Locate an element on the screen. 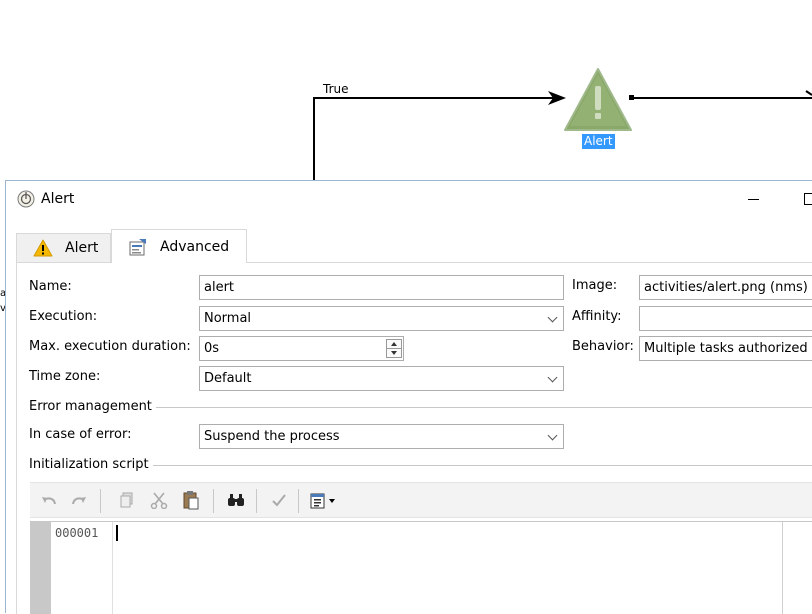 This screenshot has width=812, height=614. behavior-label: Behavior: is located at coordinates (603, 346).